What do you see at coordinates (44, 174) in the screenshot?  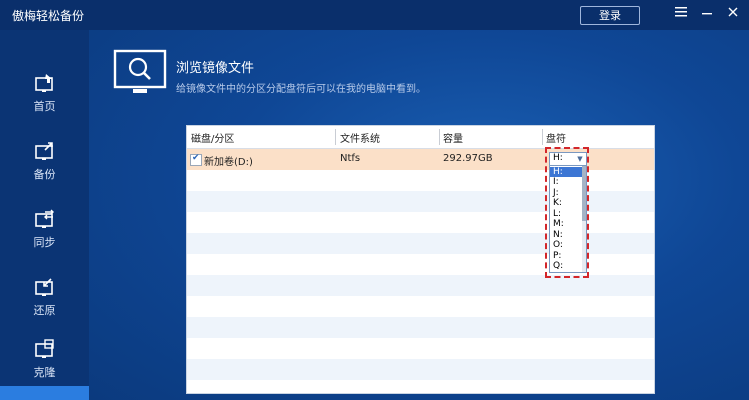 I see `sidebar-item-label: 备份` at bounding box center [44, 174].